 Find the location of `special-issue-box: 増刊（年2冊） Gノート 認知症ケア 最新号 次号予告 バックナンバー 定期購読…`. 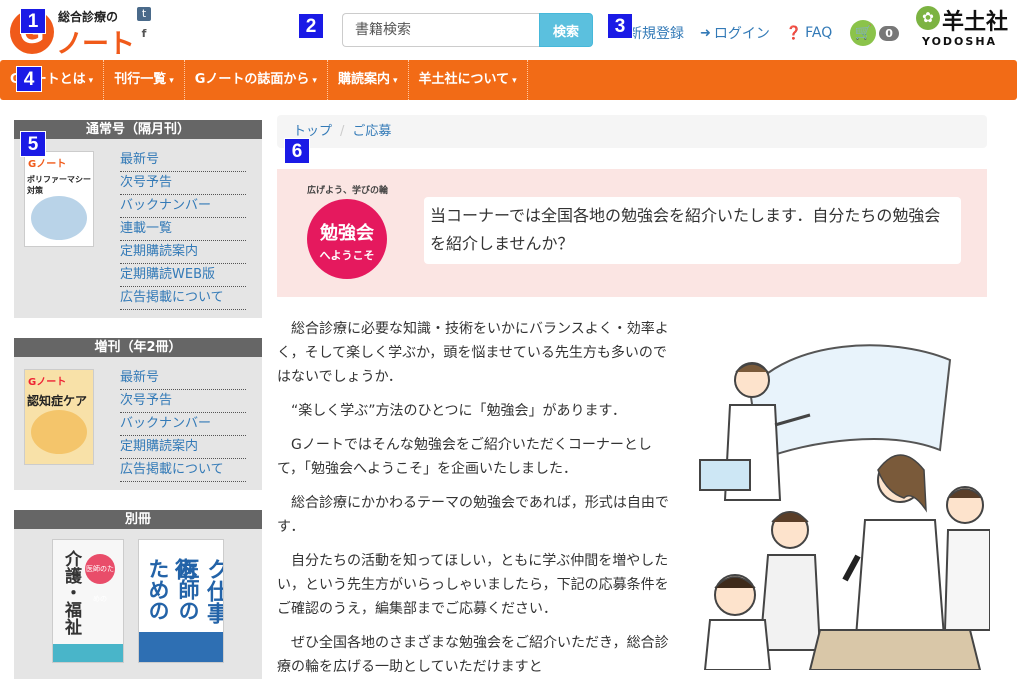

special-issue-box: 増刊（年2冊） Gノート 認知症ケア 最新号 次号予告 バックナンバー 定期購読… is located at coordinates (138, 414).